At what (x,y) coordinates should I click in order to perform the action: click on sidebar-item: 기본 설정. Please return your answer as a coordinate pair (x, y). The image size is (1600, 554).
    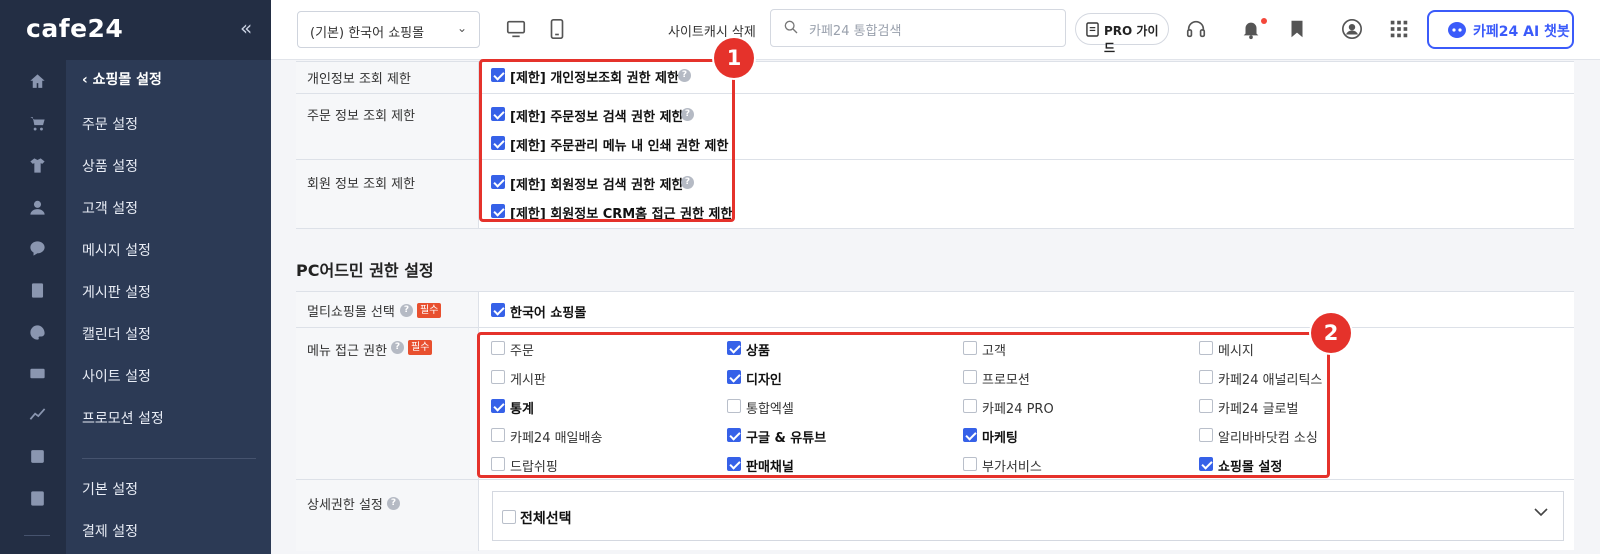
    Looking at the image, I should click on (110, 489).